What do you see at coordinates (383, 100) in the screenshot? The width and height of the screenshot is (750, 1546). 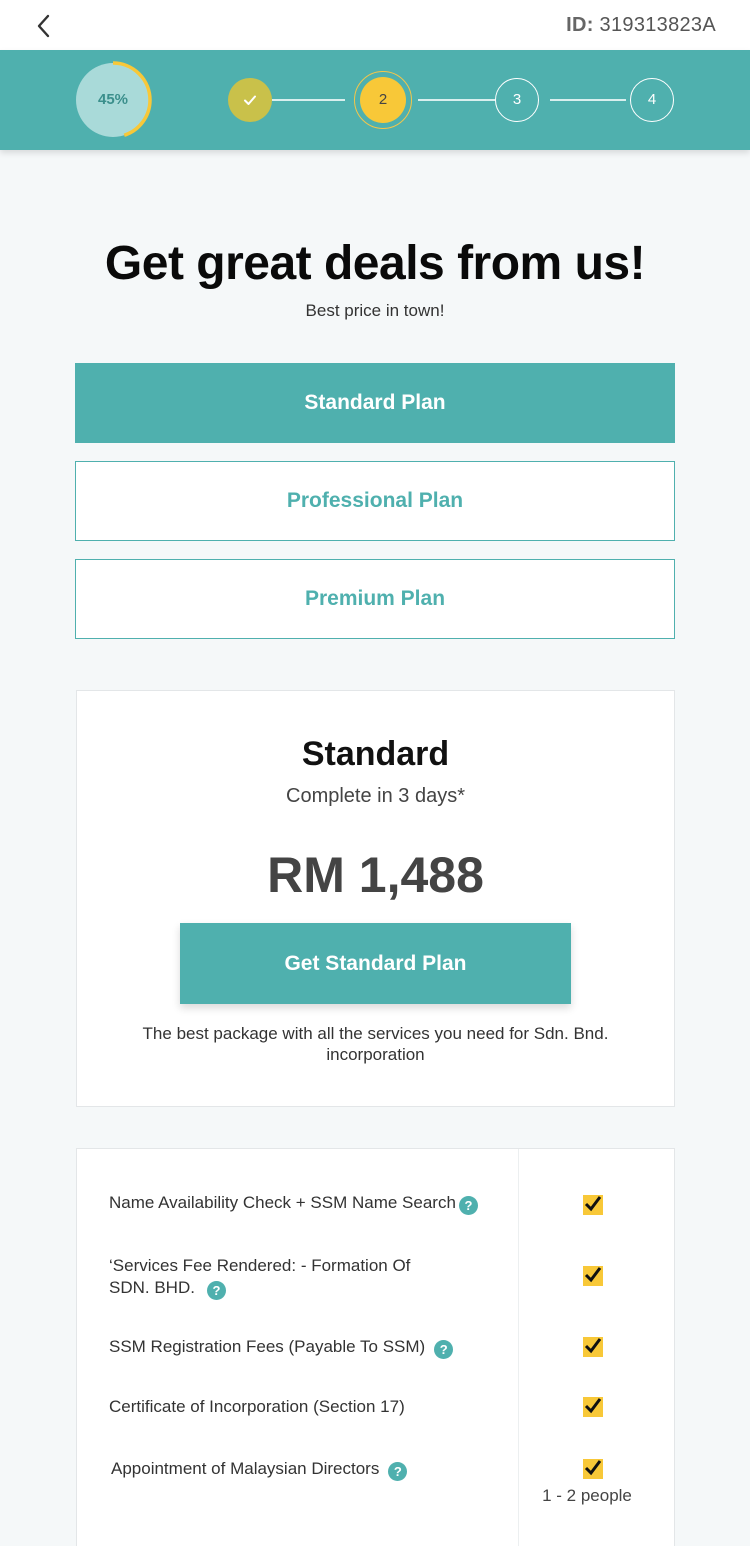 I see `step-2-active: 2` at bounding box center [383, 100].